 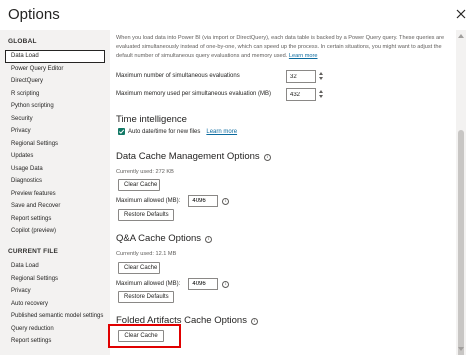 What do you see at coordinates (55, 266) in the screenshot?
I see `sidebar-item-file-data-load: Data Load` at bounding box center [55, 266].